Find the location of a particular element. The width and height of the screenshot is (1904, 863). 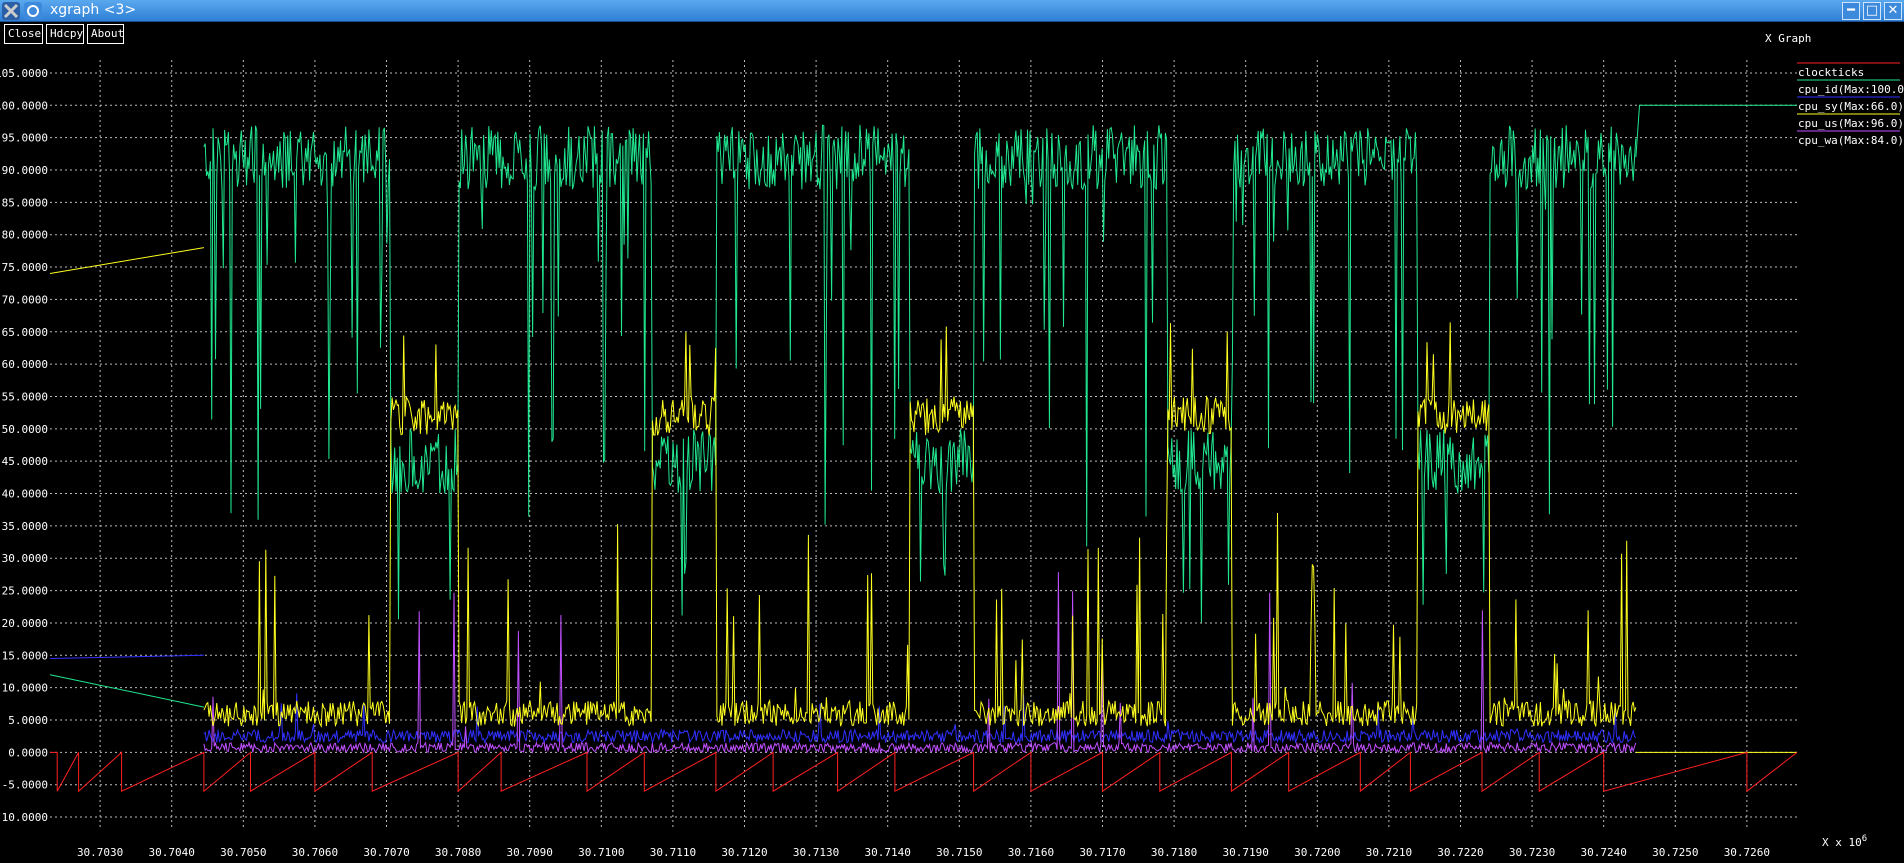

x-tick-label: 30.7090 is located at coordinates (530, 852).